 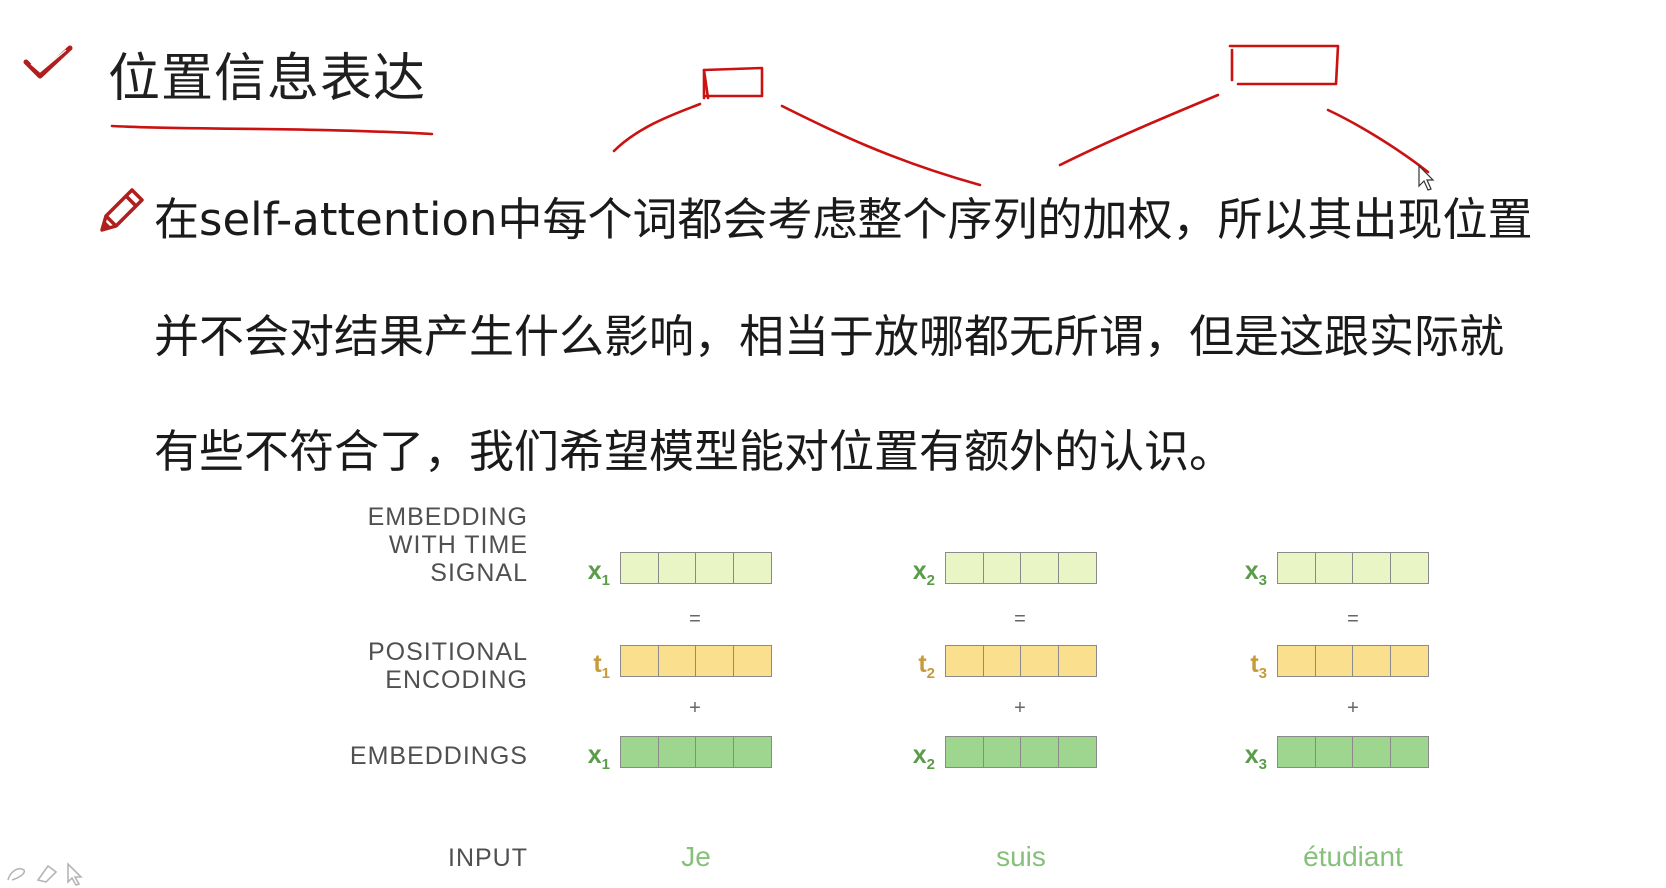 What do you see at coordinates (733, 83) in the screenshot?
I see `annotation-box-left` at bounding box center [733, 83].